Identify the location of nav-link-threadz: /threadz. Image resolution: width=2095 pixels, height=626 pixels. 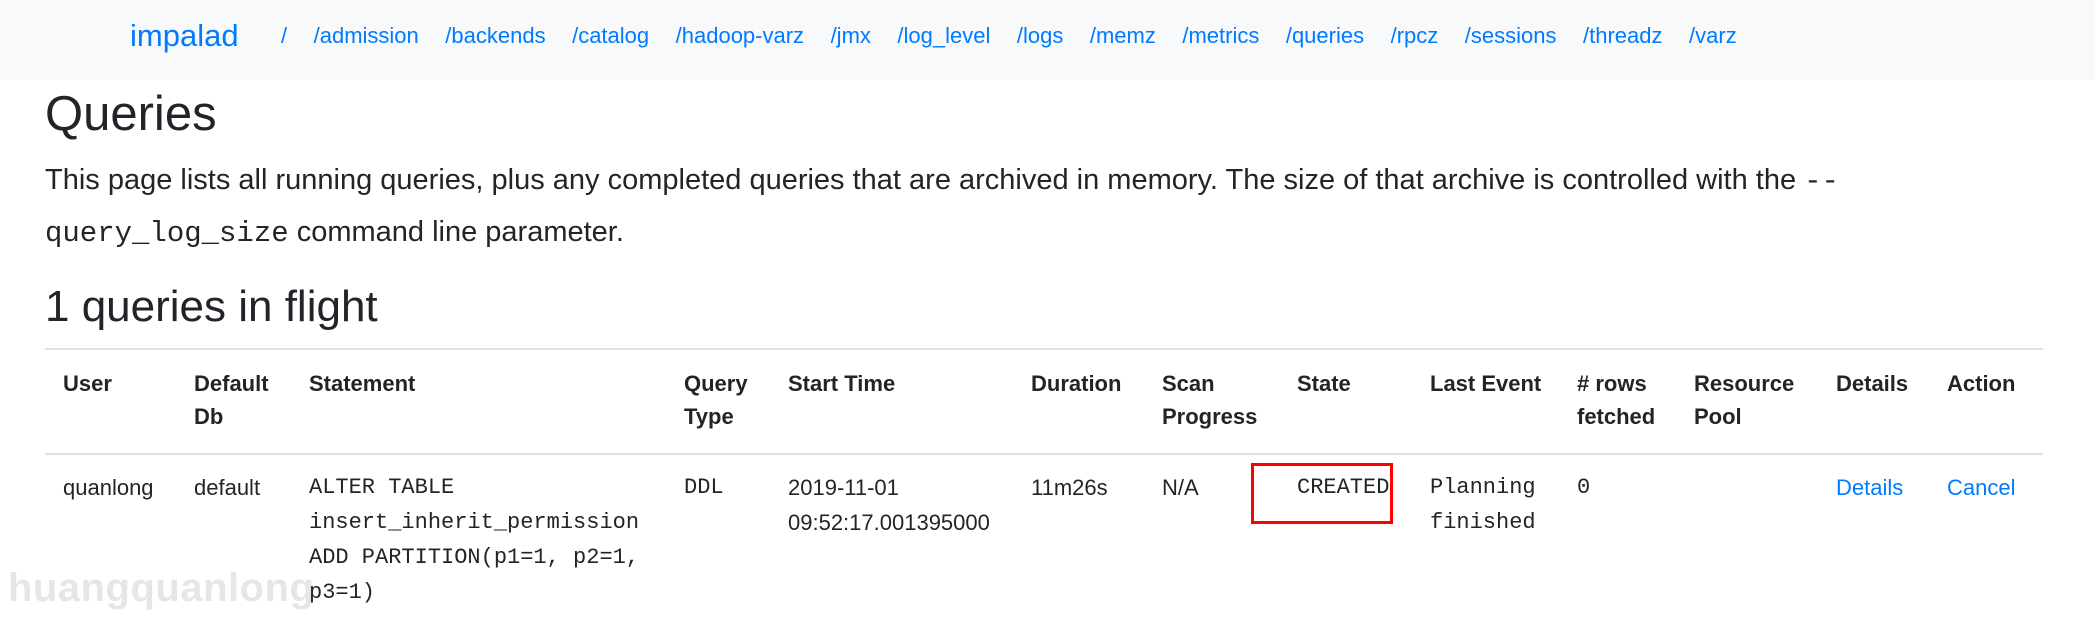
(1623, 36).